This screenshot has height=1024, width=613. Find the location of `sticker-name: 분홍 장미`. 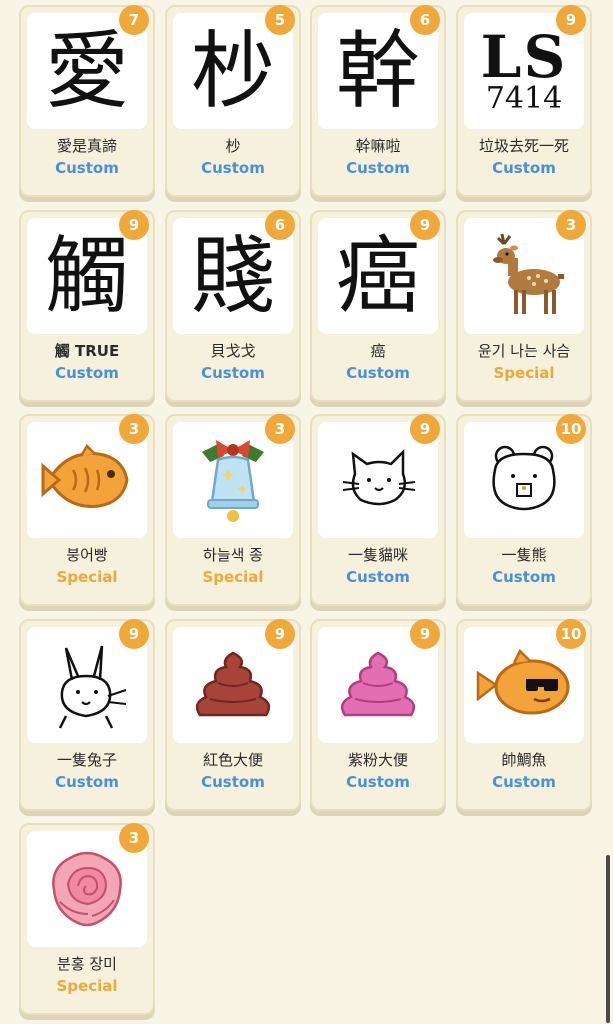

sticker-name: 분홍 장미 is located at coordinates (87, 964).